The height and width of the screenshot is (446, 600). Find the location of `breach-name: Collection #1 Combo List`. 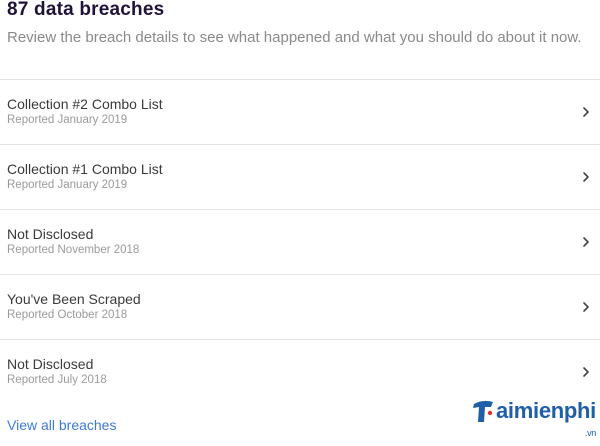

breach-name: Collection #1 Combo List is located at coordinates (85, 169).